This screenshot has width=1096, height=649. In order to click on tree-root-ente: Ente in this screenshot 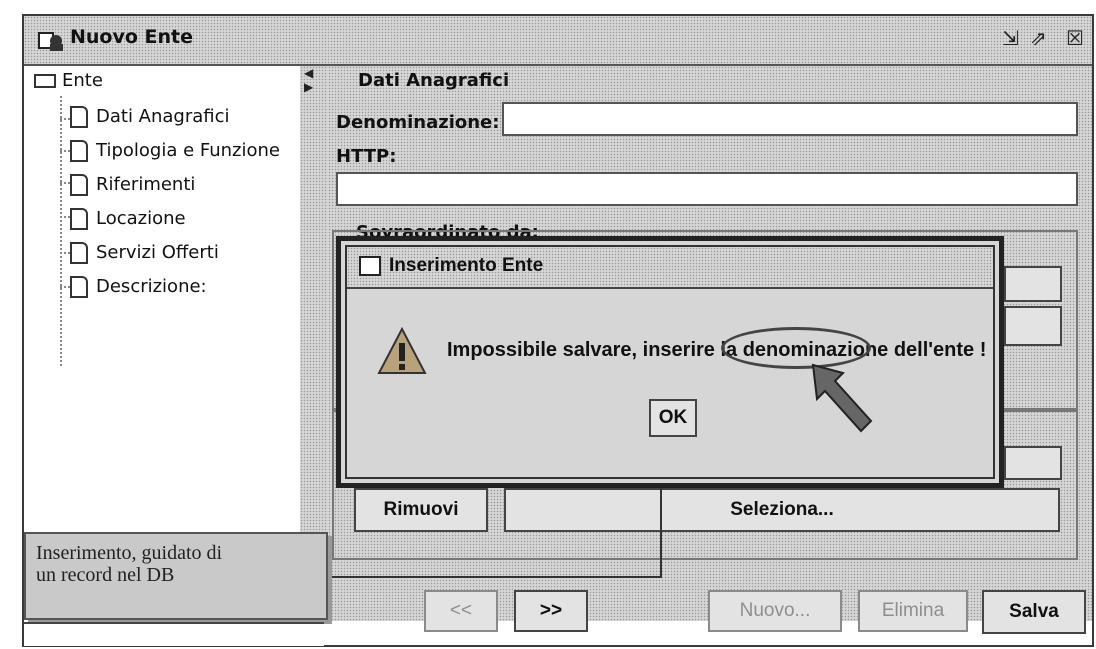, I will do `click(68, 80)`.